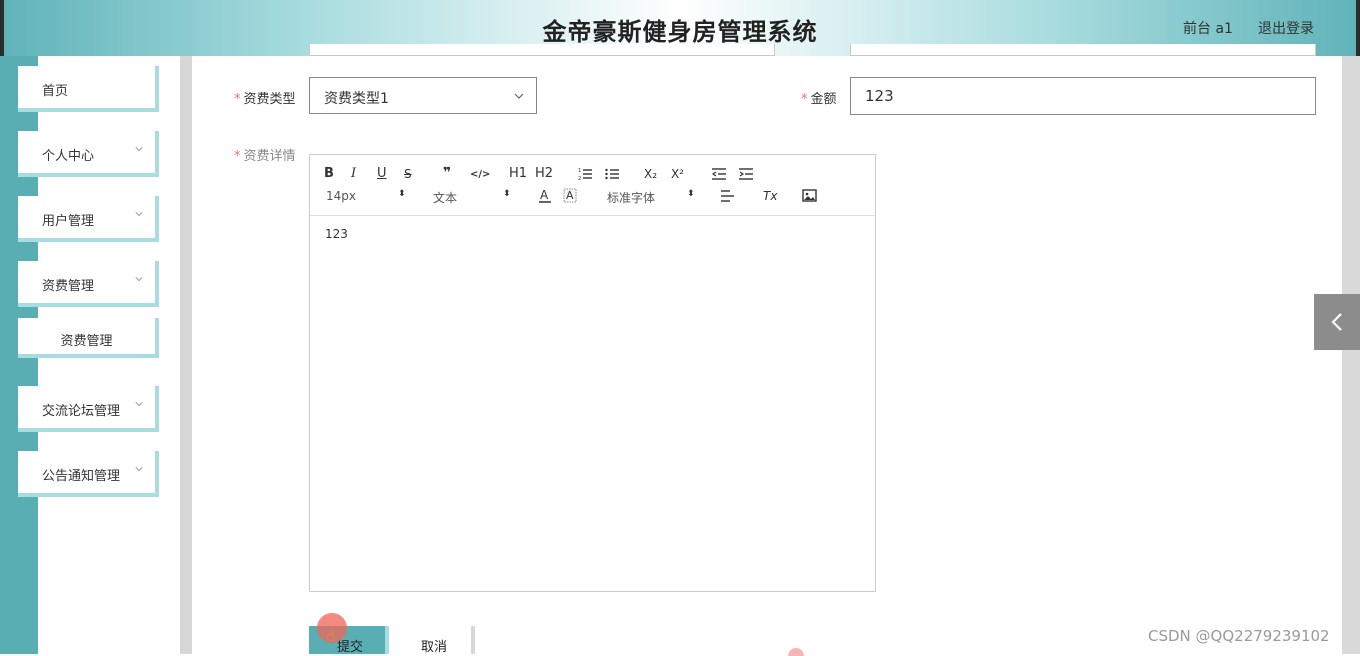  What do you see at coordinates (86, 341) in the screenshot?
I see `sidebar-subitem-label: 资费管理` at bounding box center [86, 341].